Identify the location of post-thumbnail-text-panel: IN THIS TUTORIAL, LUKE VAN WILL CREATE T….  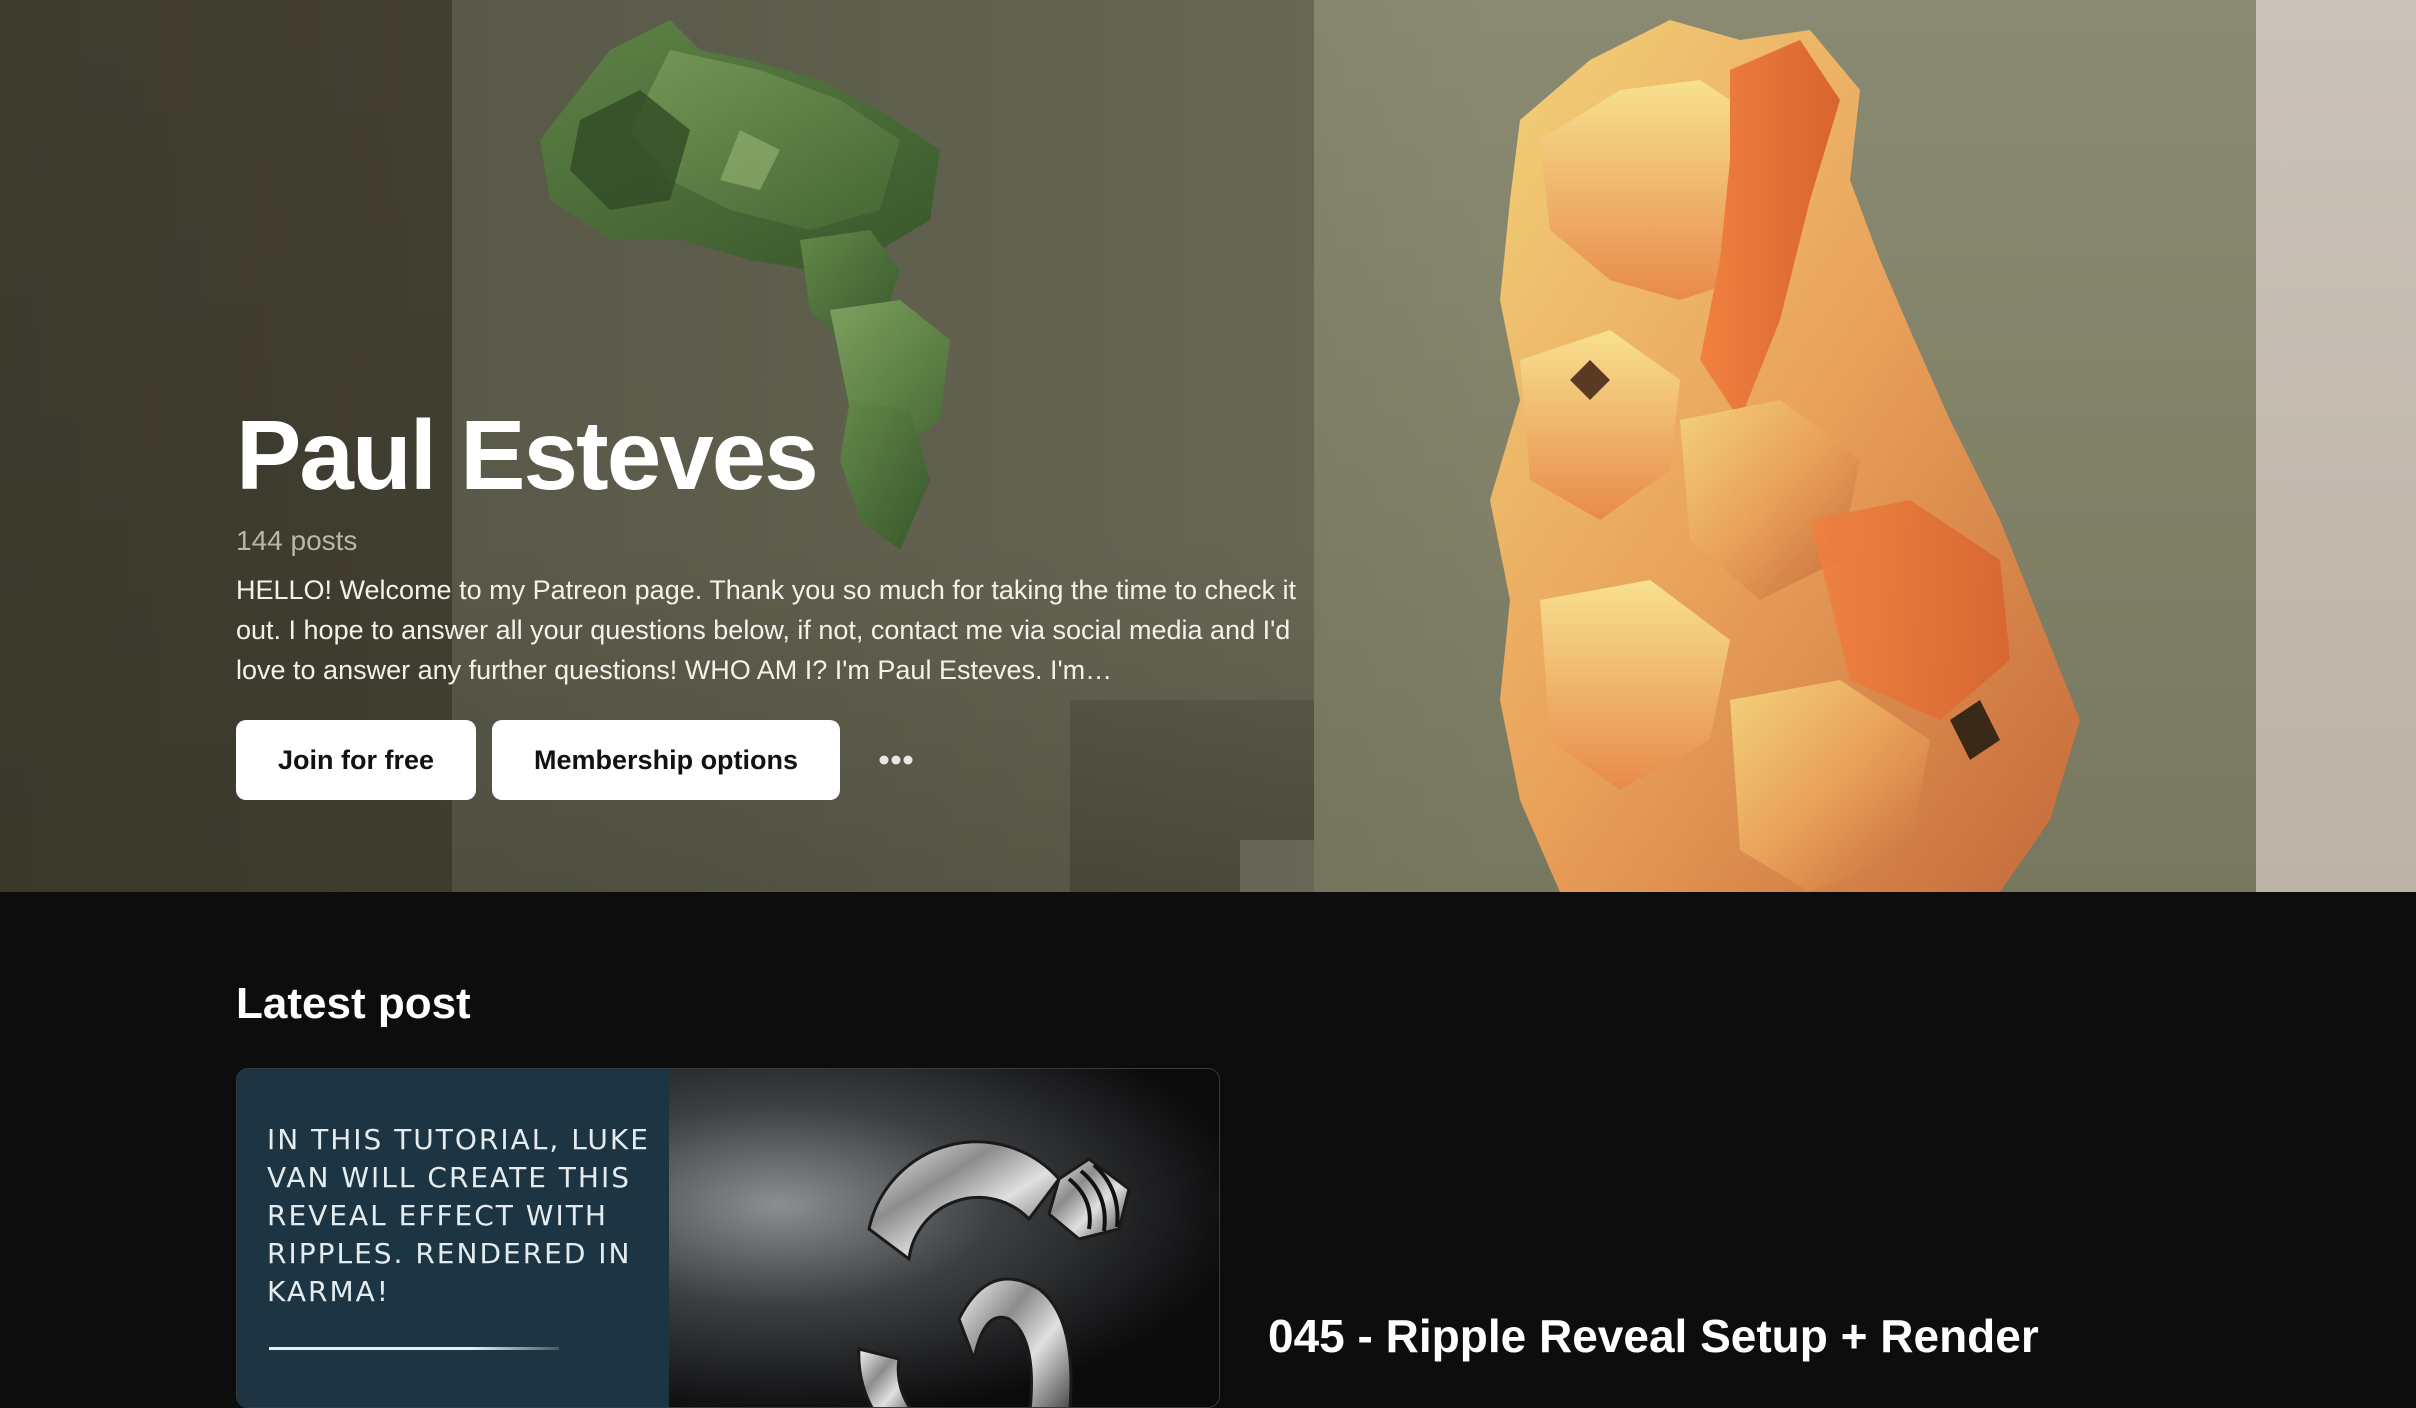
(453, 1238).